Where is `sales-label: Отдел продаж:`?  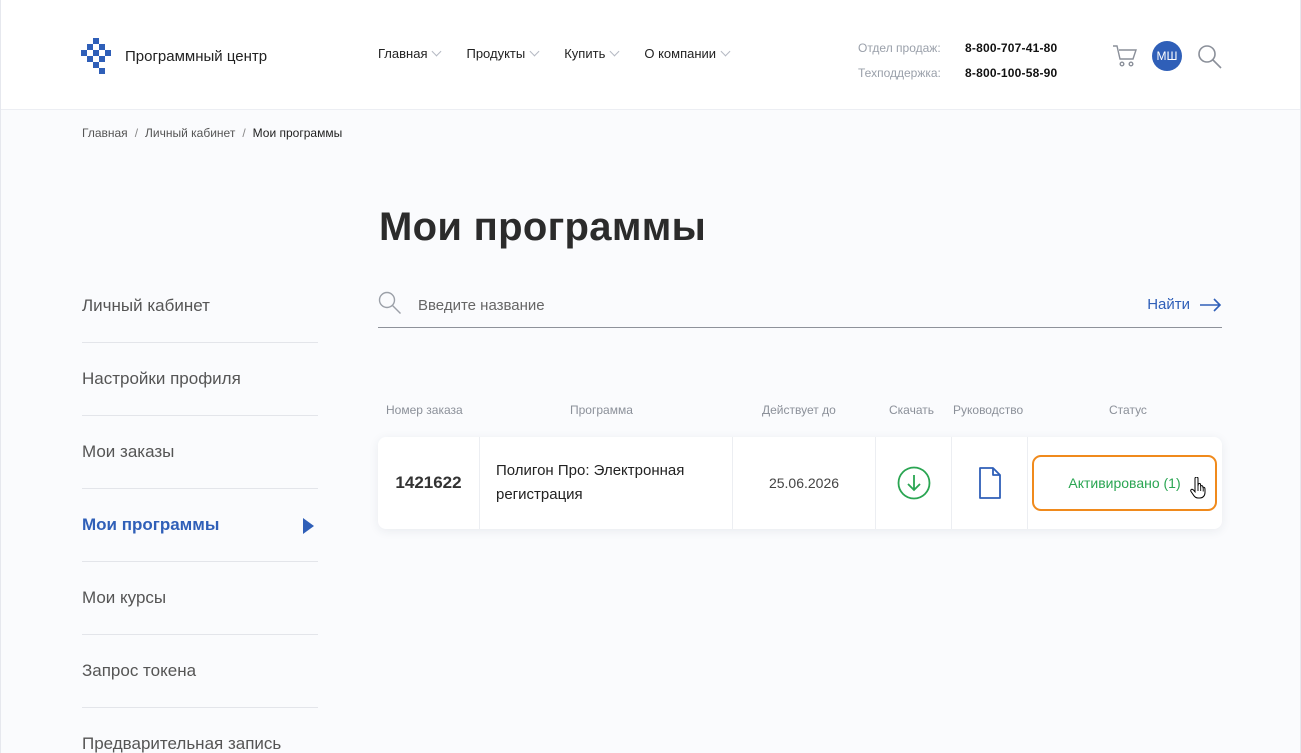
sales-label: Отдел продаж: is located at coordinates (899, 47).